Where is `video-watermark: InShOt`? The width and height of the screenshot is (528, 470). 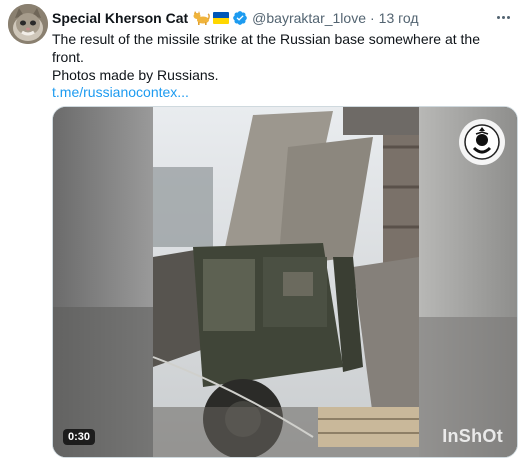
video-watermark: InShOt is located at coordinates (472, 436).